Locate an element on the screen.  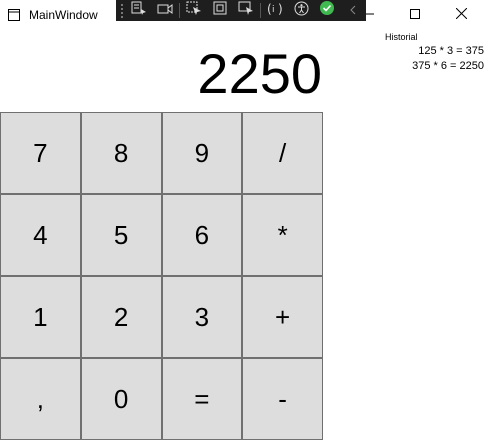
go-to-live-visual-tree-icon is located at coordinates (139, 11).